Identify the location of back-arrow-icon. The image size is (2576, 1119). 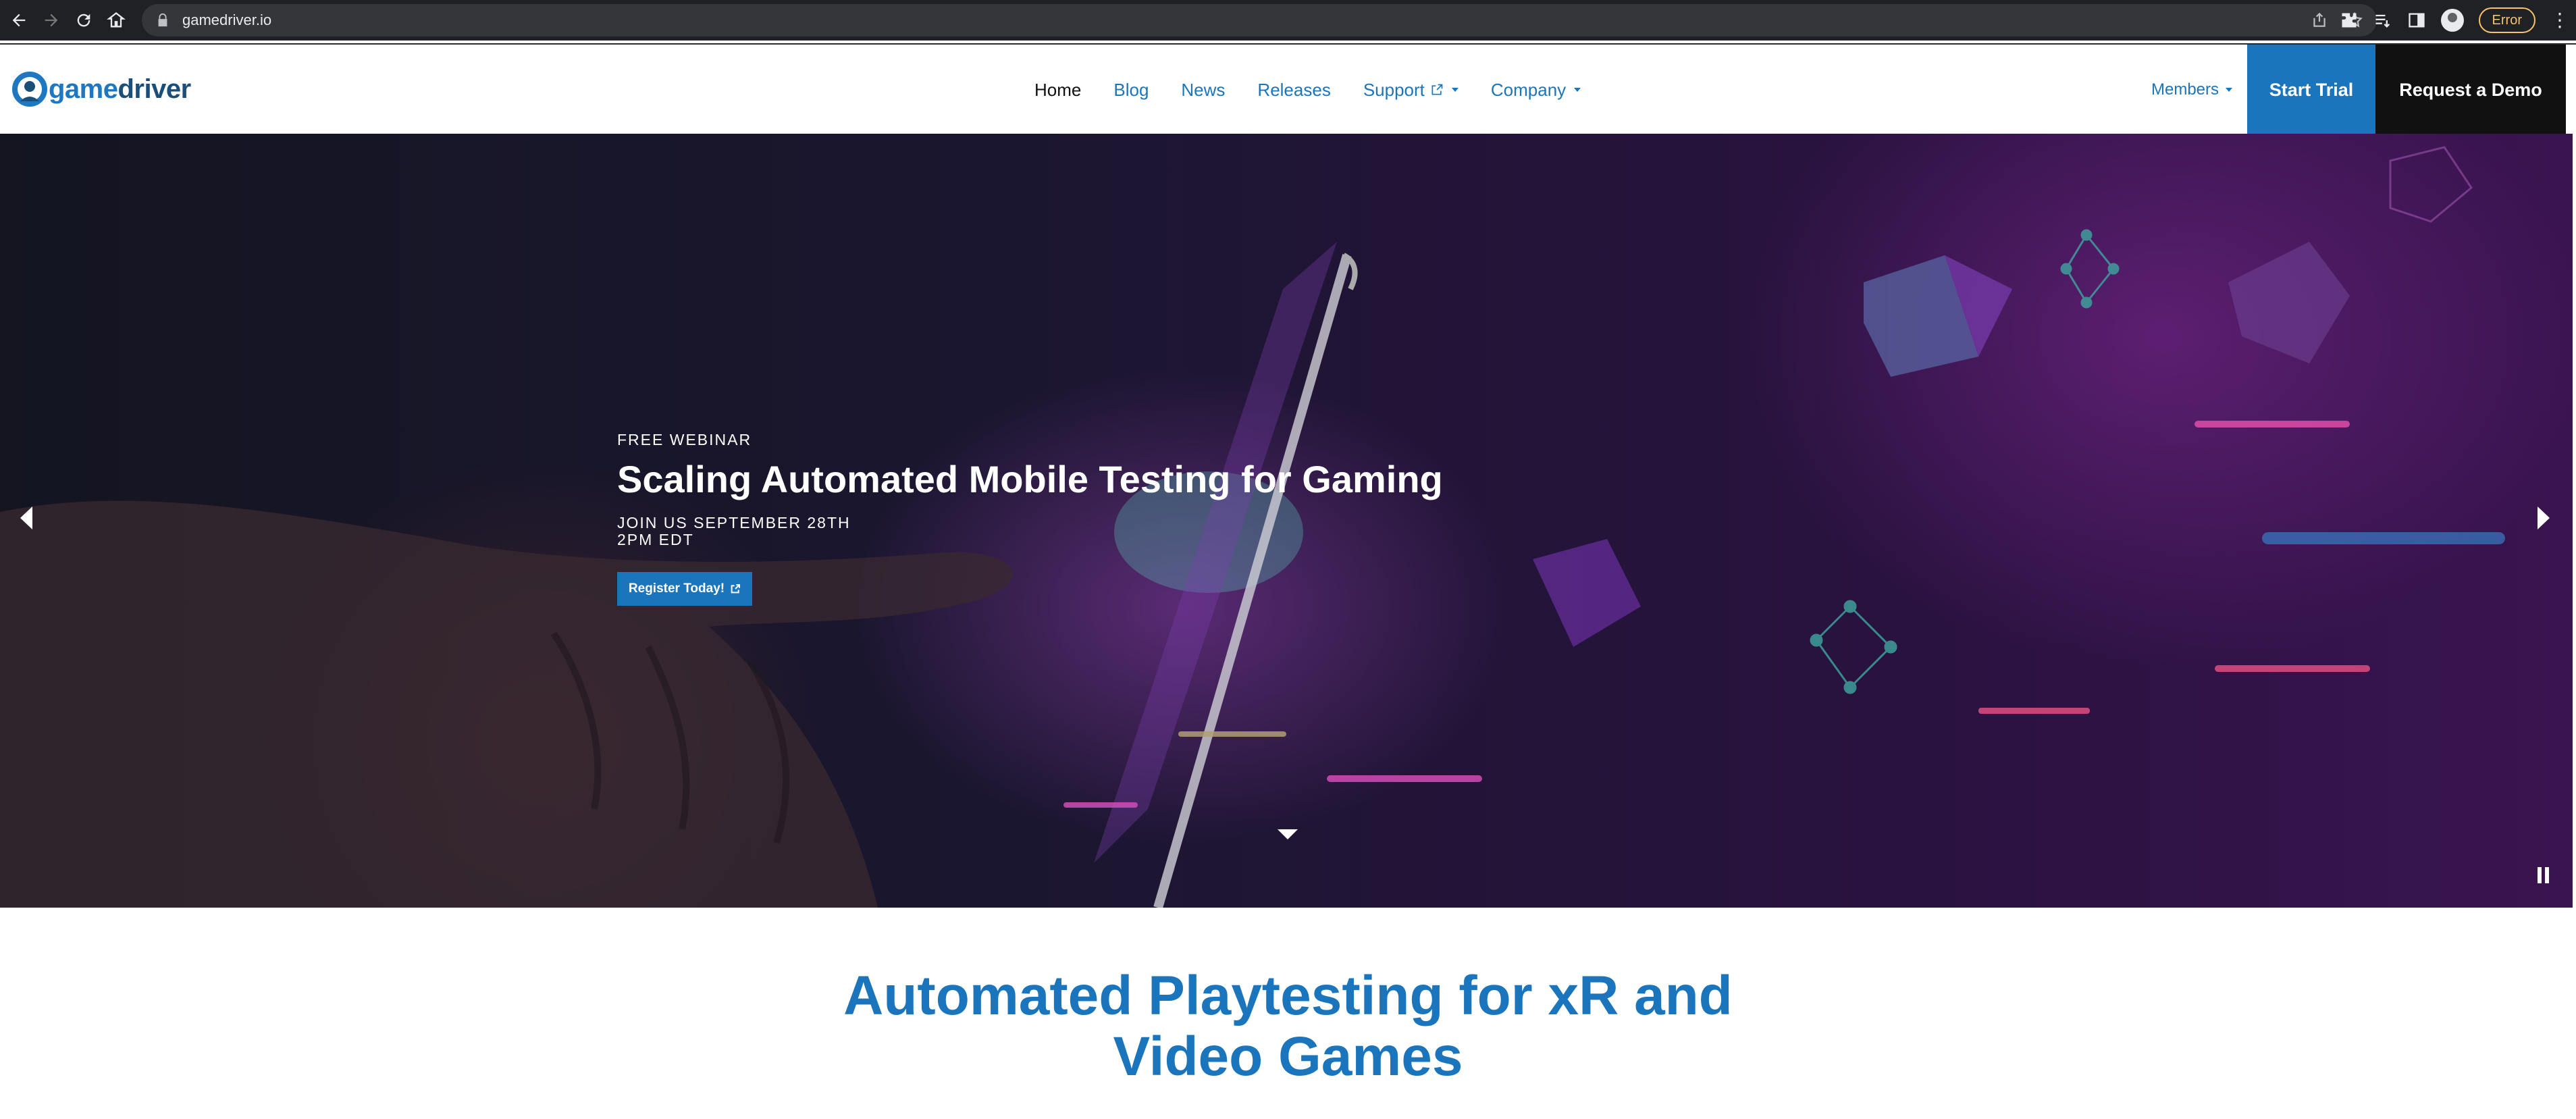
(19, 21).